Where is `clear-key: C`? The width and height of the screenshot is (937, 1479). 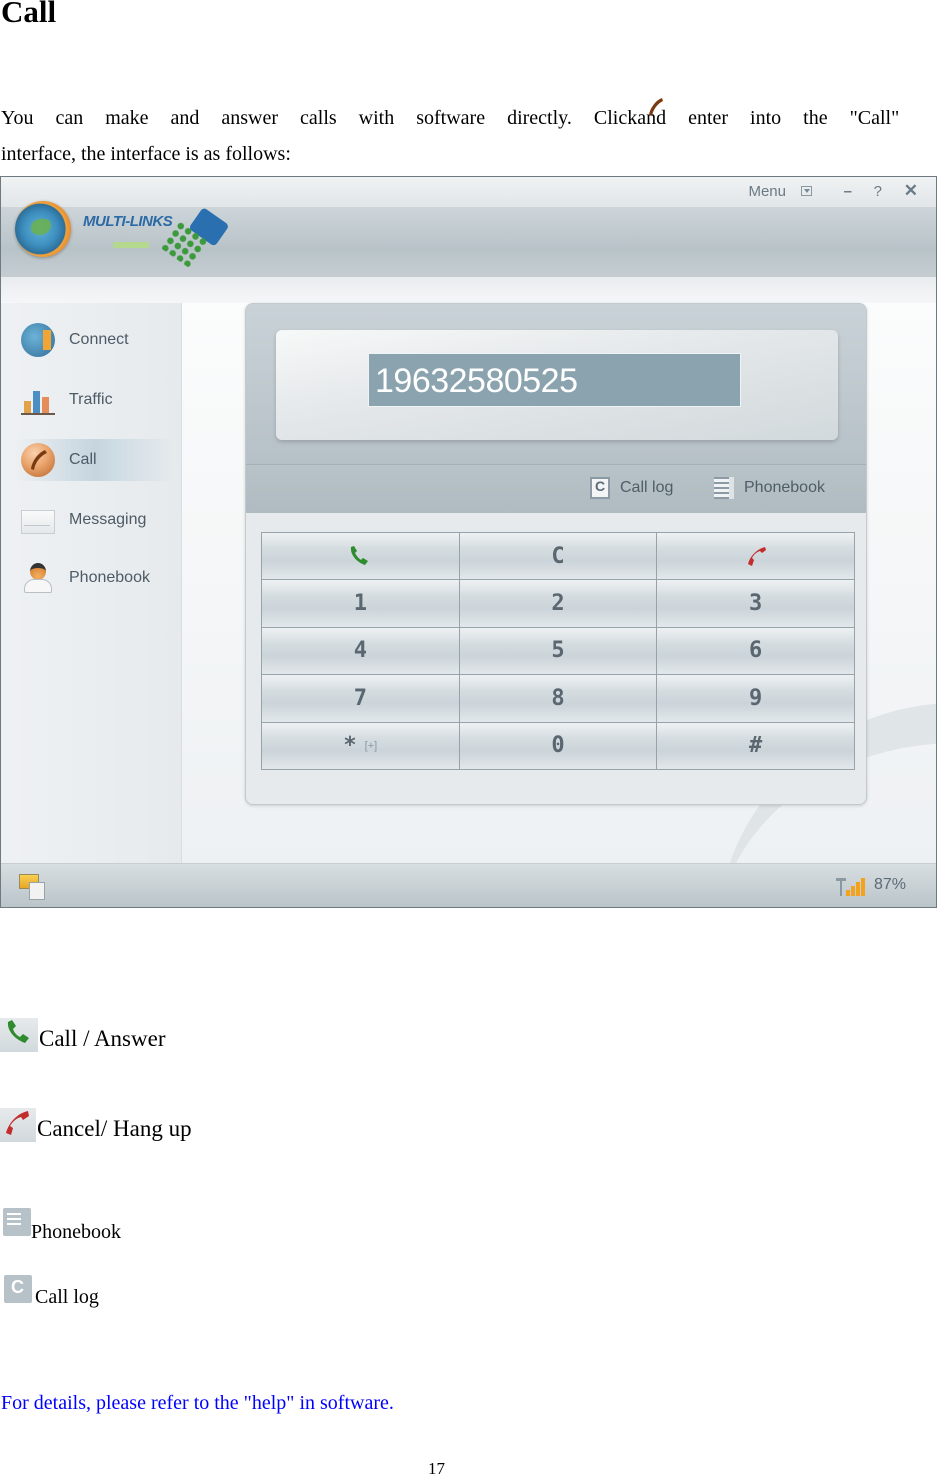 clear-key: C is located at coordinates (558, 556).